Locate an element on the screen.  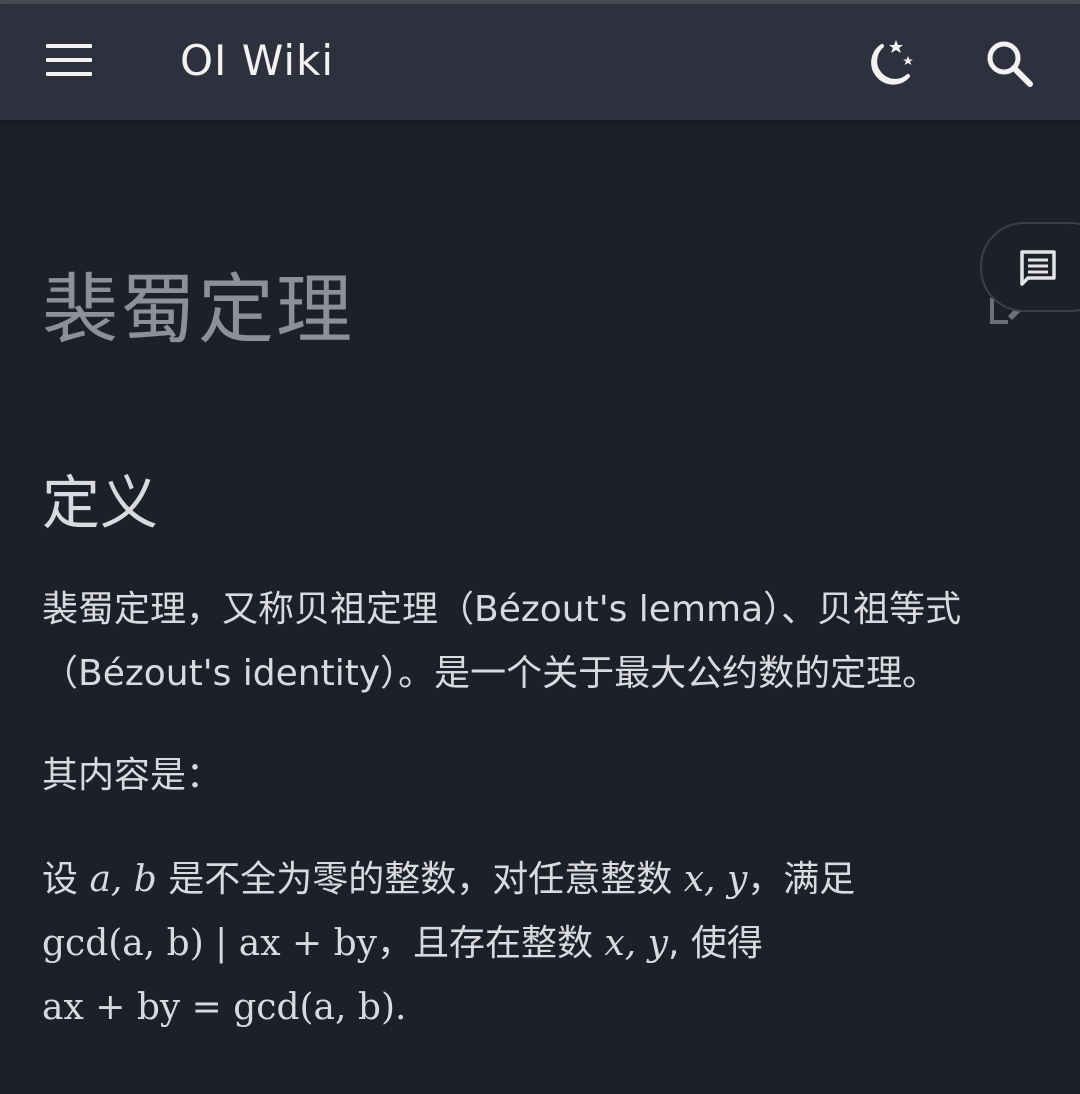
app-bar: OI Wiki is located at coordinates (540, 62).